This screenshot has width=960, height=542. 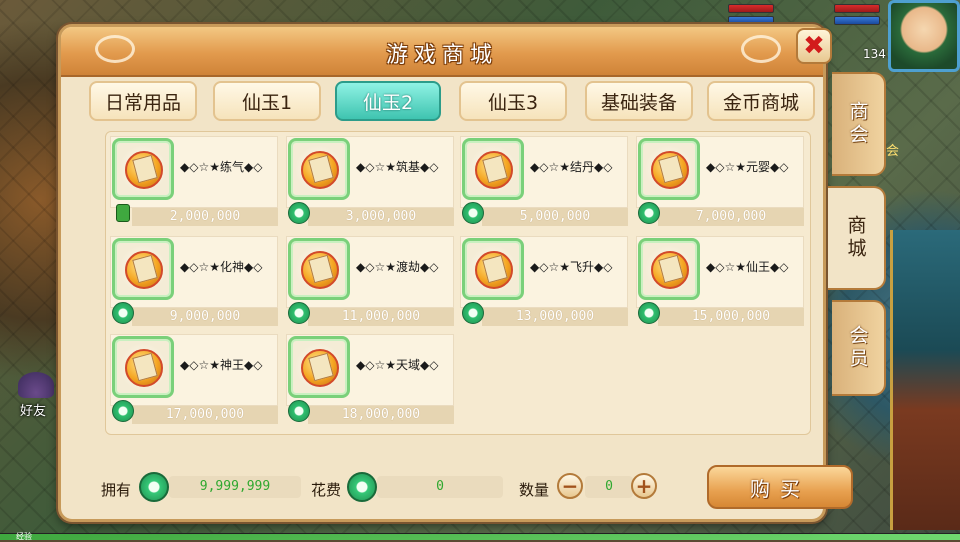 What do you see at coordinates (555, 216) in the screenshot?
I see `item-price: 5,000,000` at bounding box center [555, 216].